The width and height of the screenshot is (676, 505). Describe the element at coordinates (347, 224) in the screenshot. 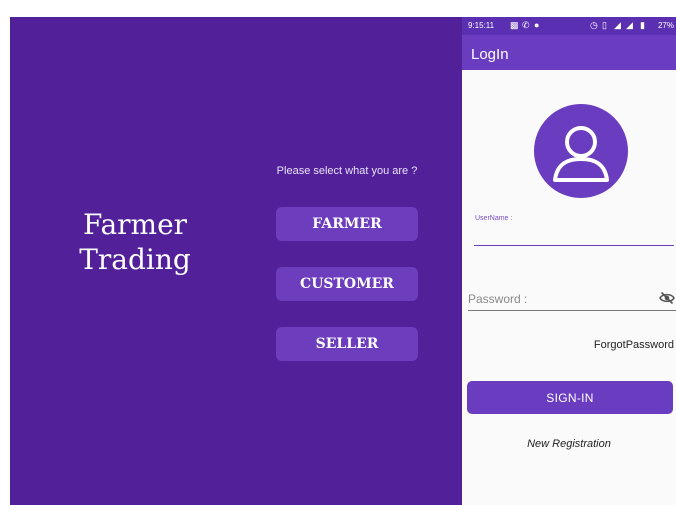

I see `farmer-button: FARMER` at that location.